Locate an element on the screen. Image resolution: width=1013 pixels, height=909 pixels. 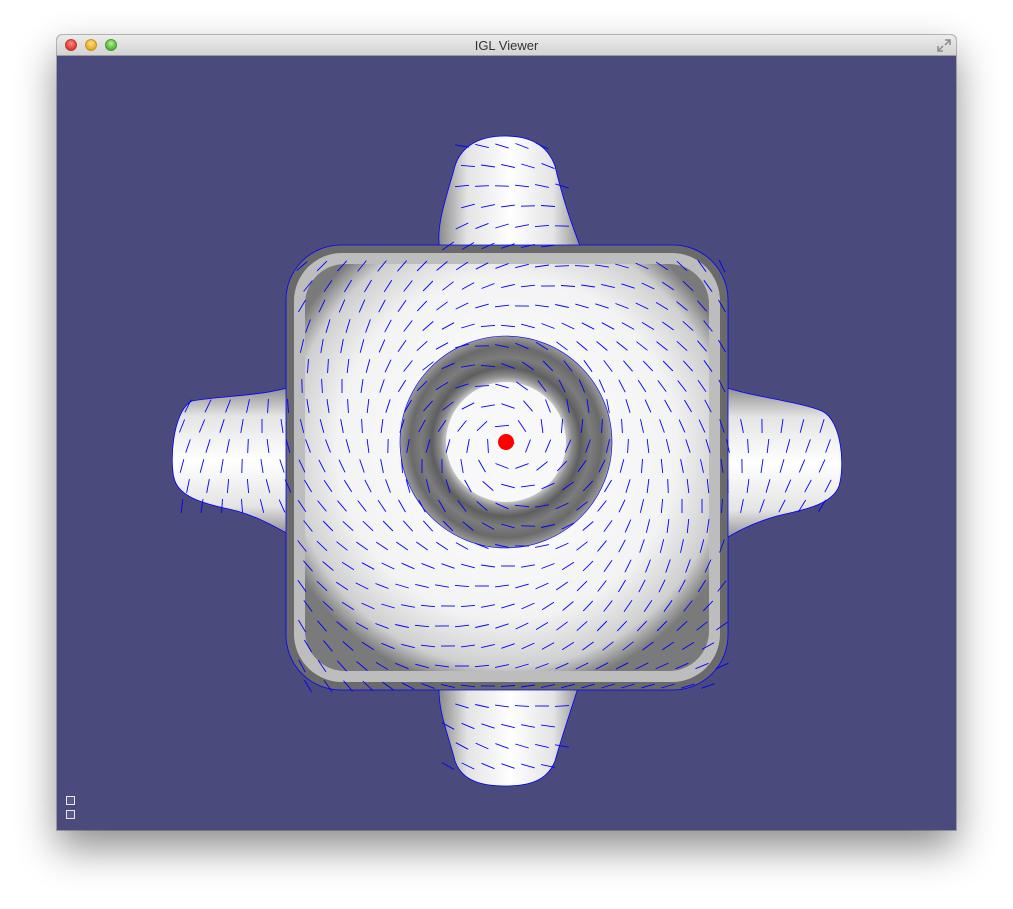
mesh-arm-right is located at coordinates (782, 463).